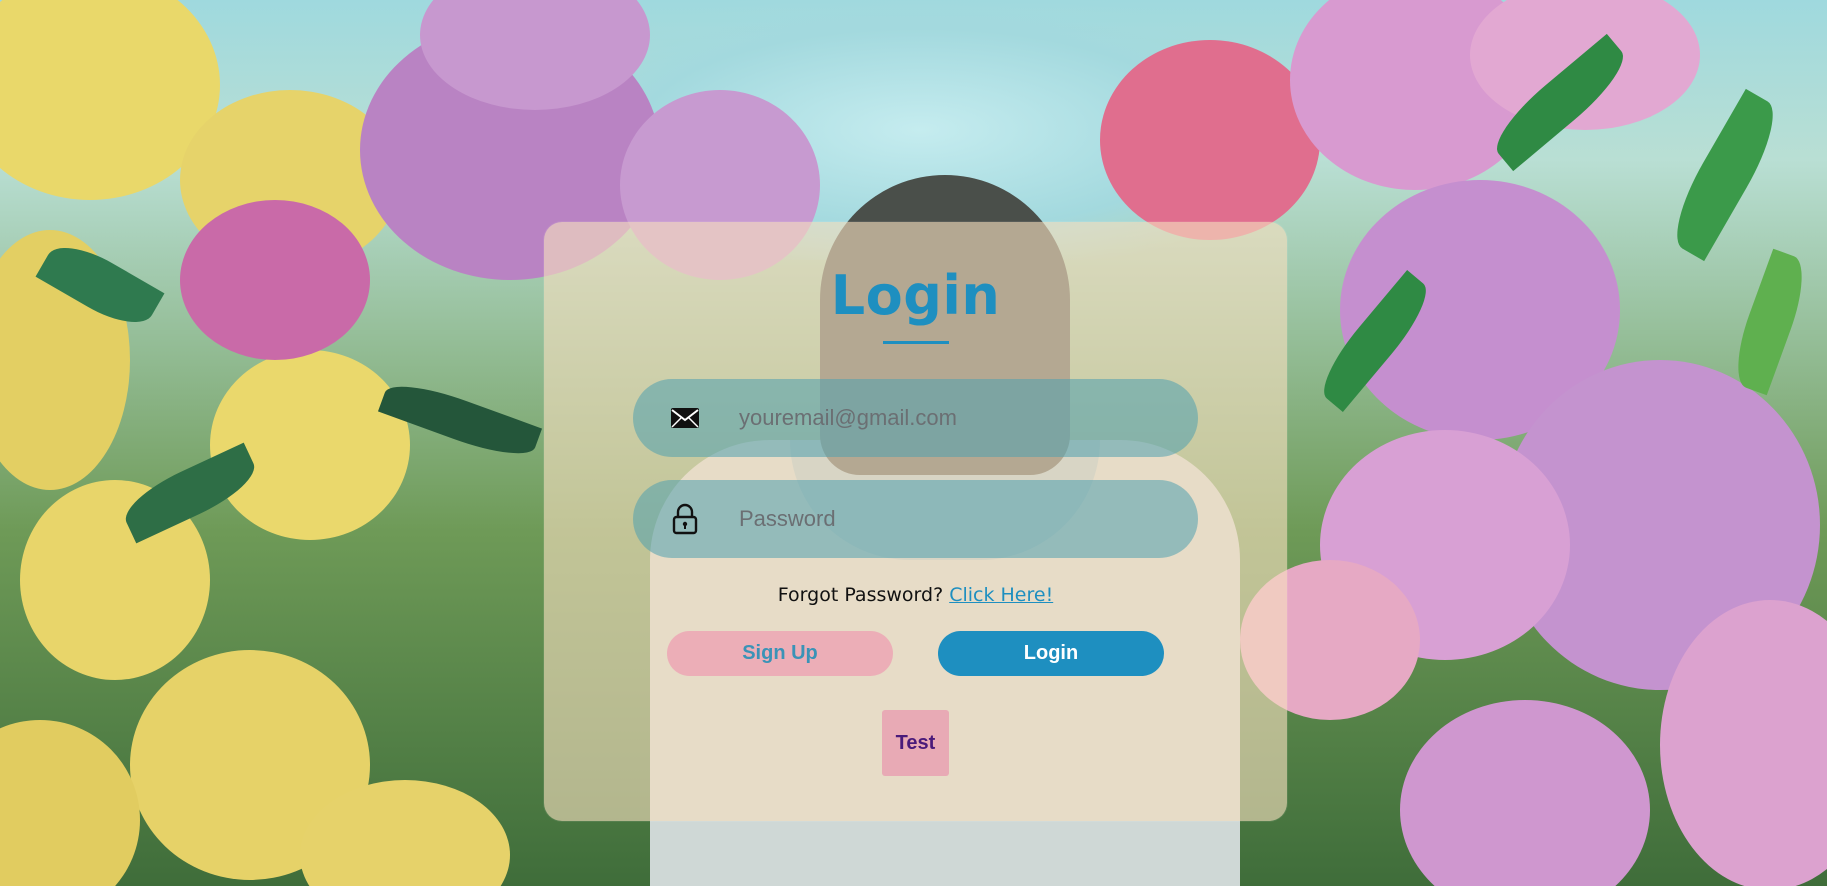 Image resolution: width=1827 pixels, height=886 pixels. Describe the element at coordinates (780, 653) in the screenshot. I see `sign-up-button: Sign Up` at that location.